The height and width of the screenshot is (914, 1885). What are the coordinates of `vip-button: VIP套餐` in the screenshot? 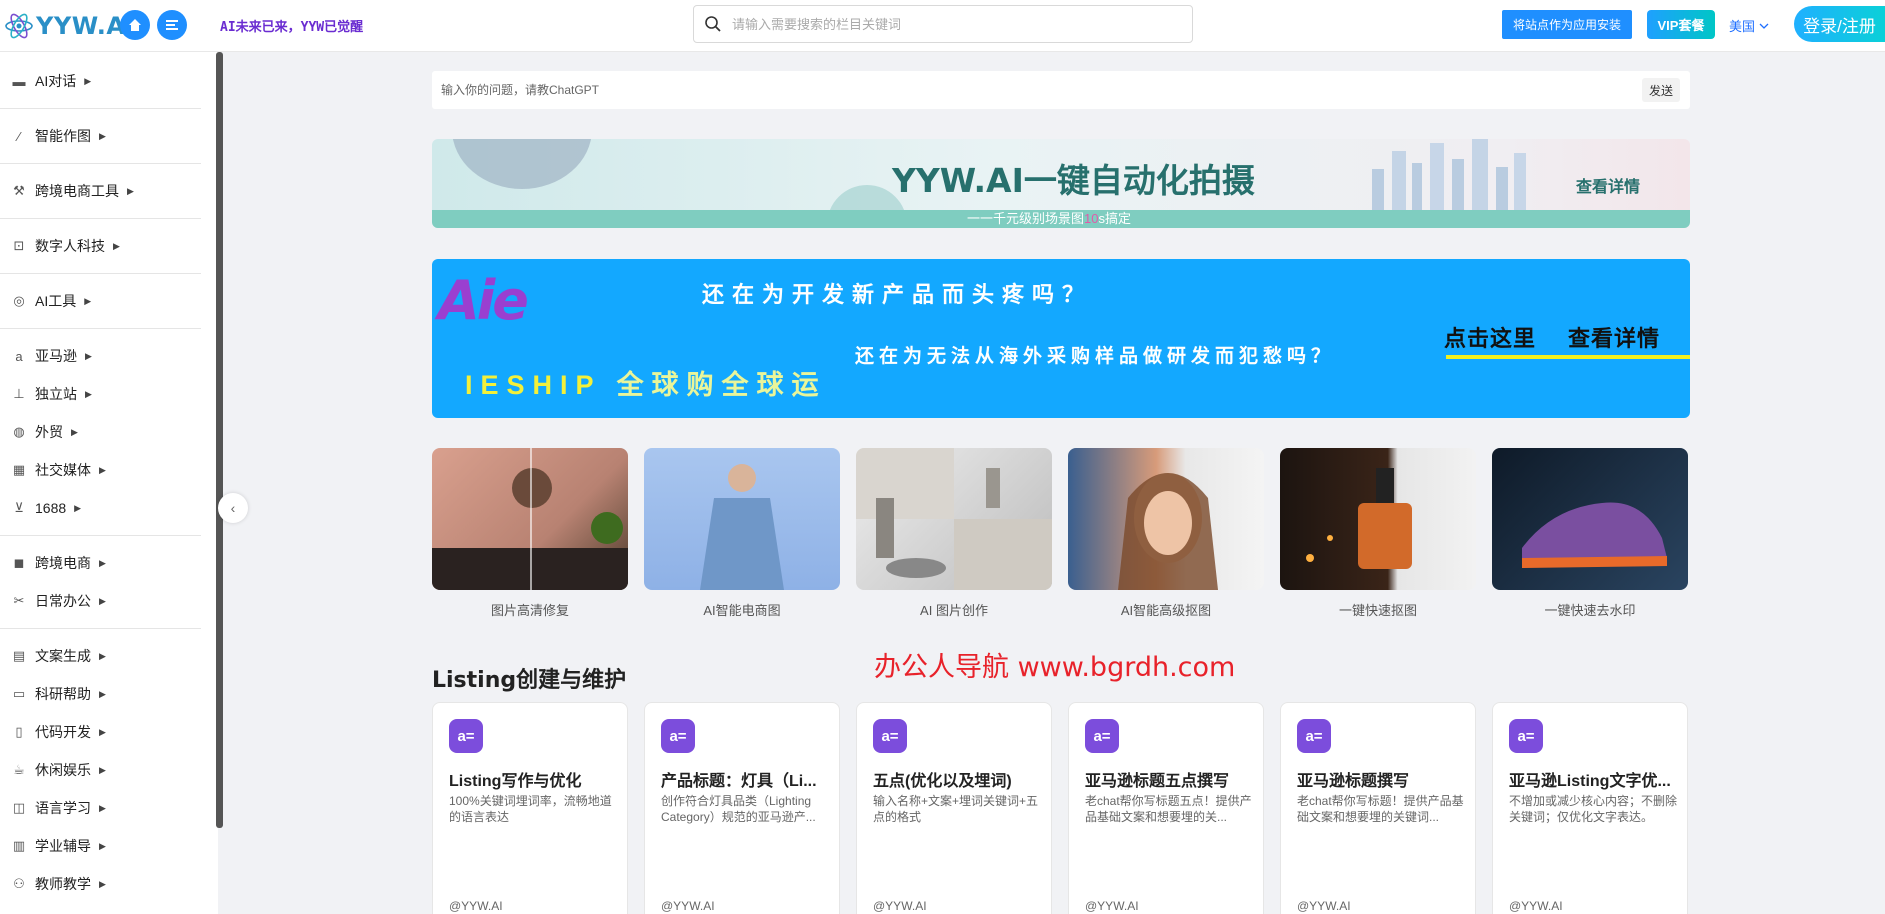 It's located at (1681, 24).